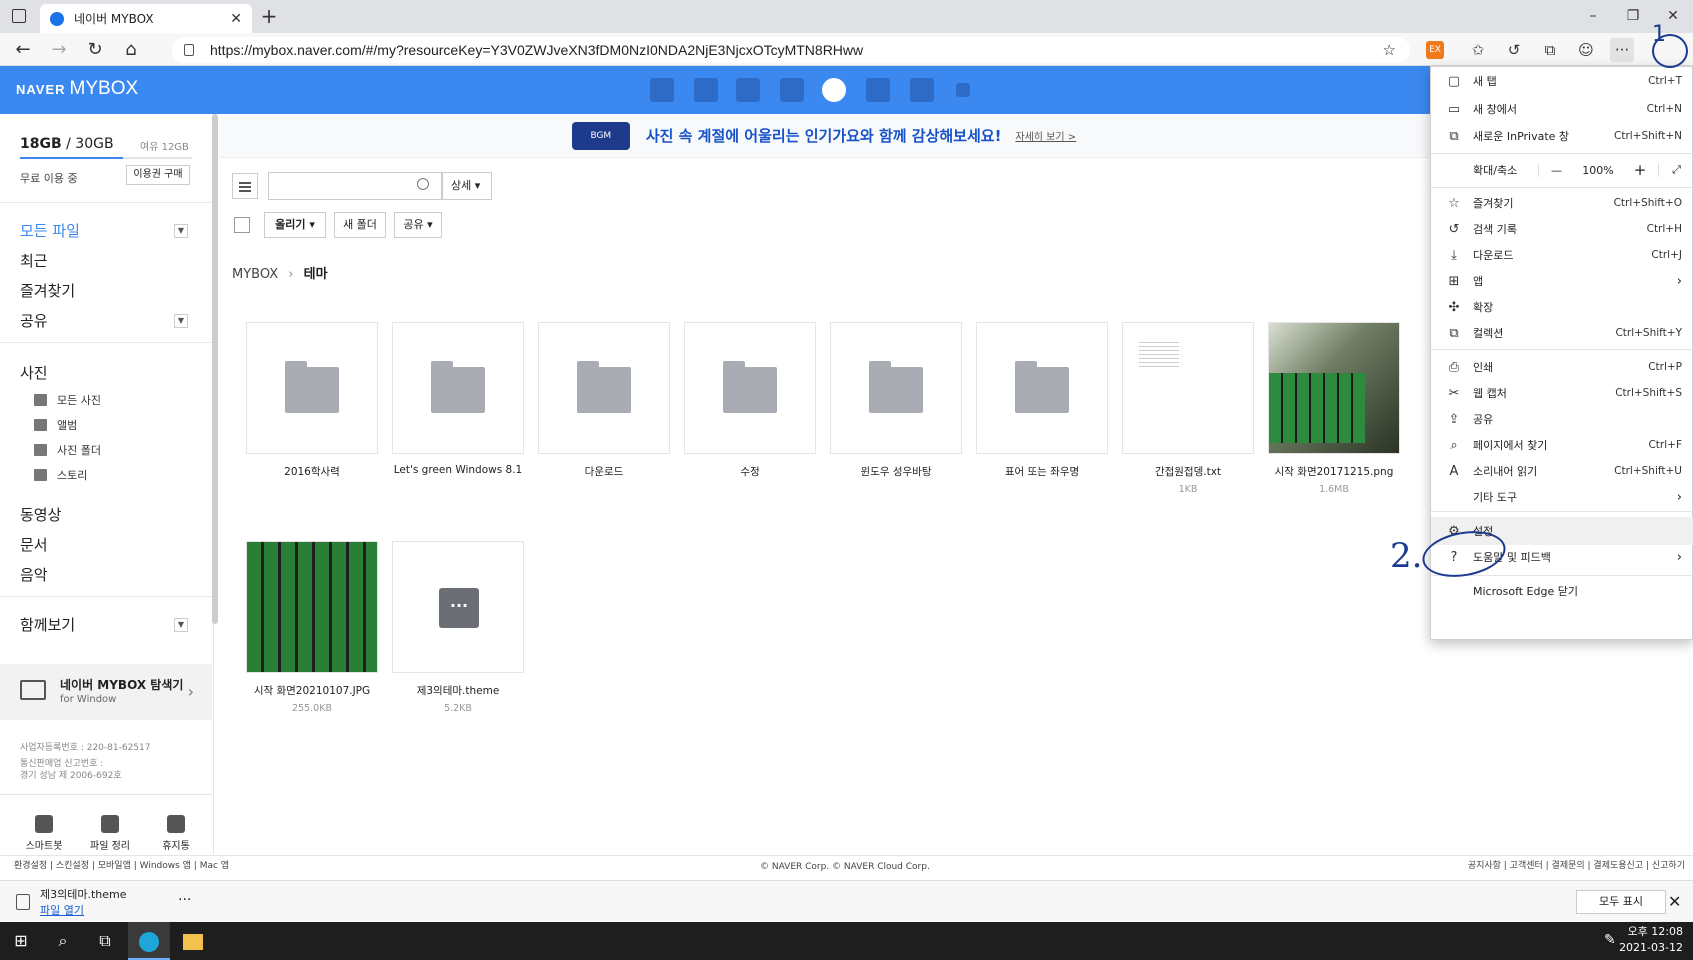 This screenshot has width=1693, height=960. I want to click on breadcrumb-root: MYBOX, so click(255, 274).